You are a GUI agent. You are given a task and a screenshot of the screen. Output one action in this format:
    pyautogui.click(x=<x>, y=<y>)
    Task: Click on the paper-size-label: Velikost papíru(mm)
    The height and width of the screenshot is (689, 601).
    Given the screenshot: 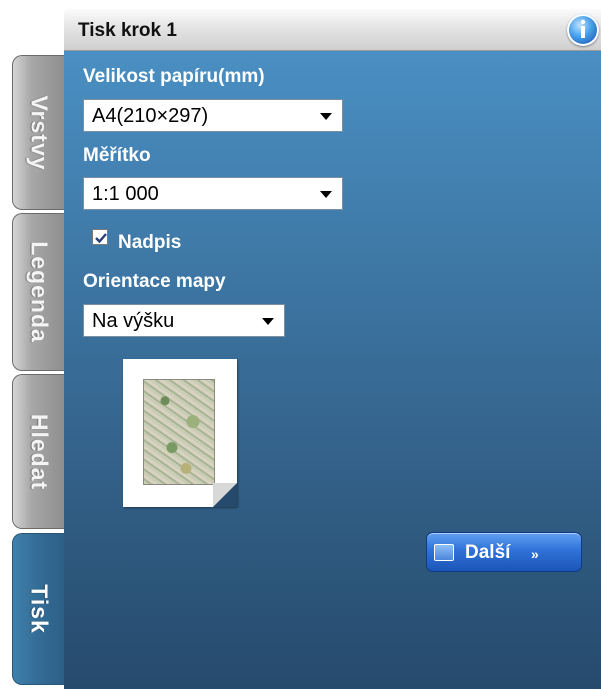 What is the action you would take?
    pyautogui.click(x=174, y=76)
    